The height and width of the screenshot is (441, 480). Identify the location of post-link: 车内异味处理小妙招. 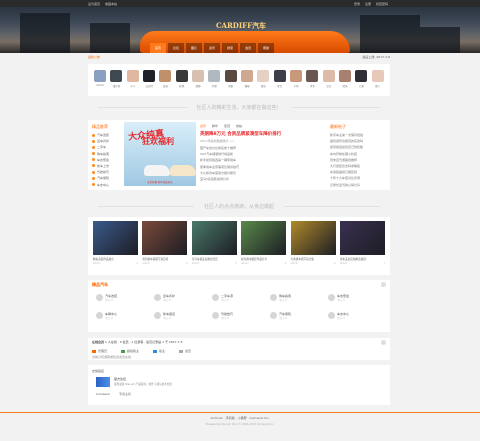
(359, 154).